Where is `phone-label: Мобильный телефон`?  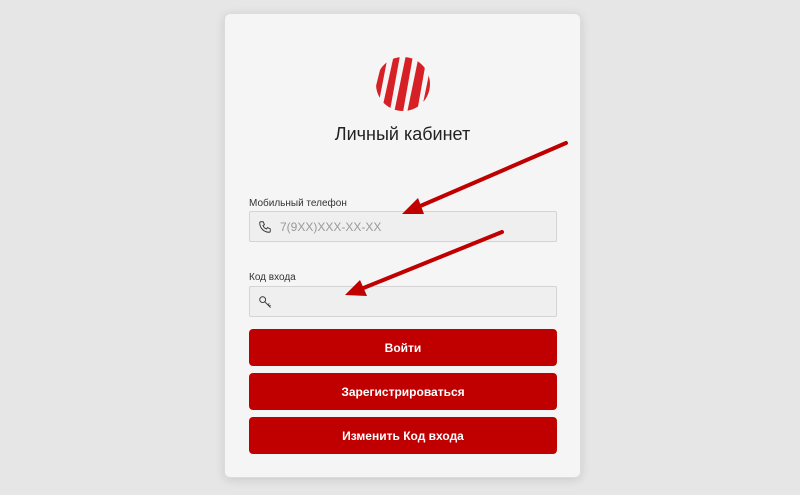 phone-label: Мобильный телефон is located at coordinates (298, 203).